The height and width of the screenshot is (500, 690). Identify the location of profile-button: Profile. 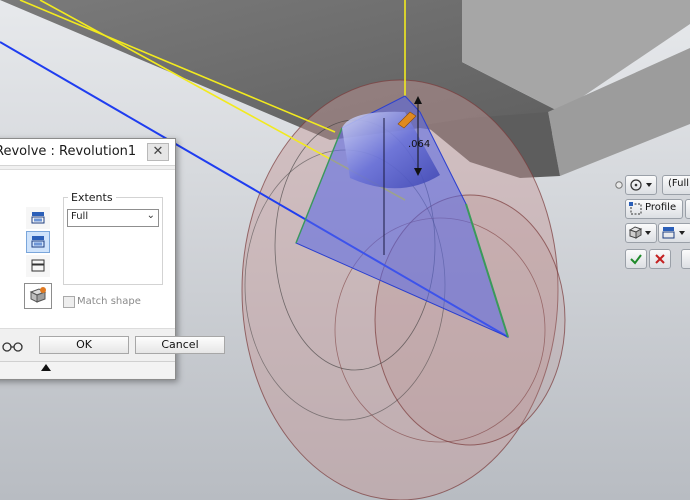
(654, 209).